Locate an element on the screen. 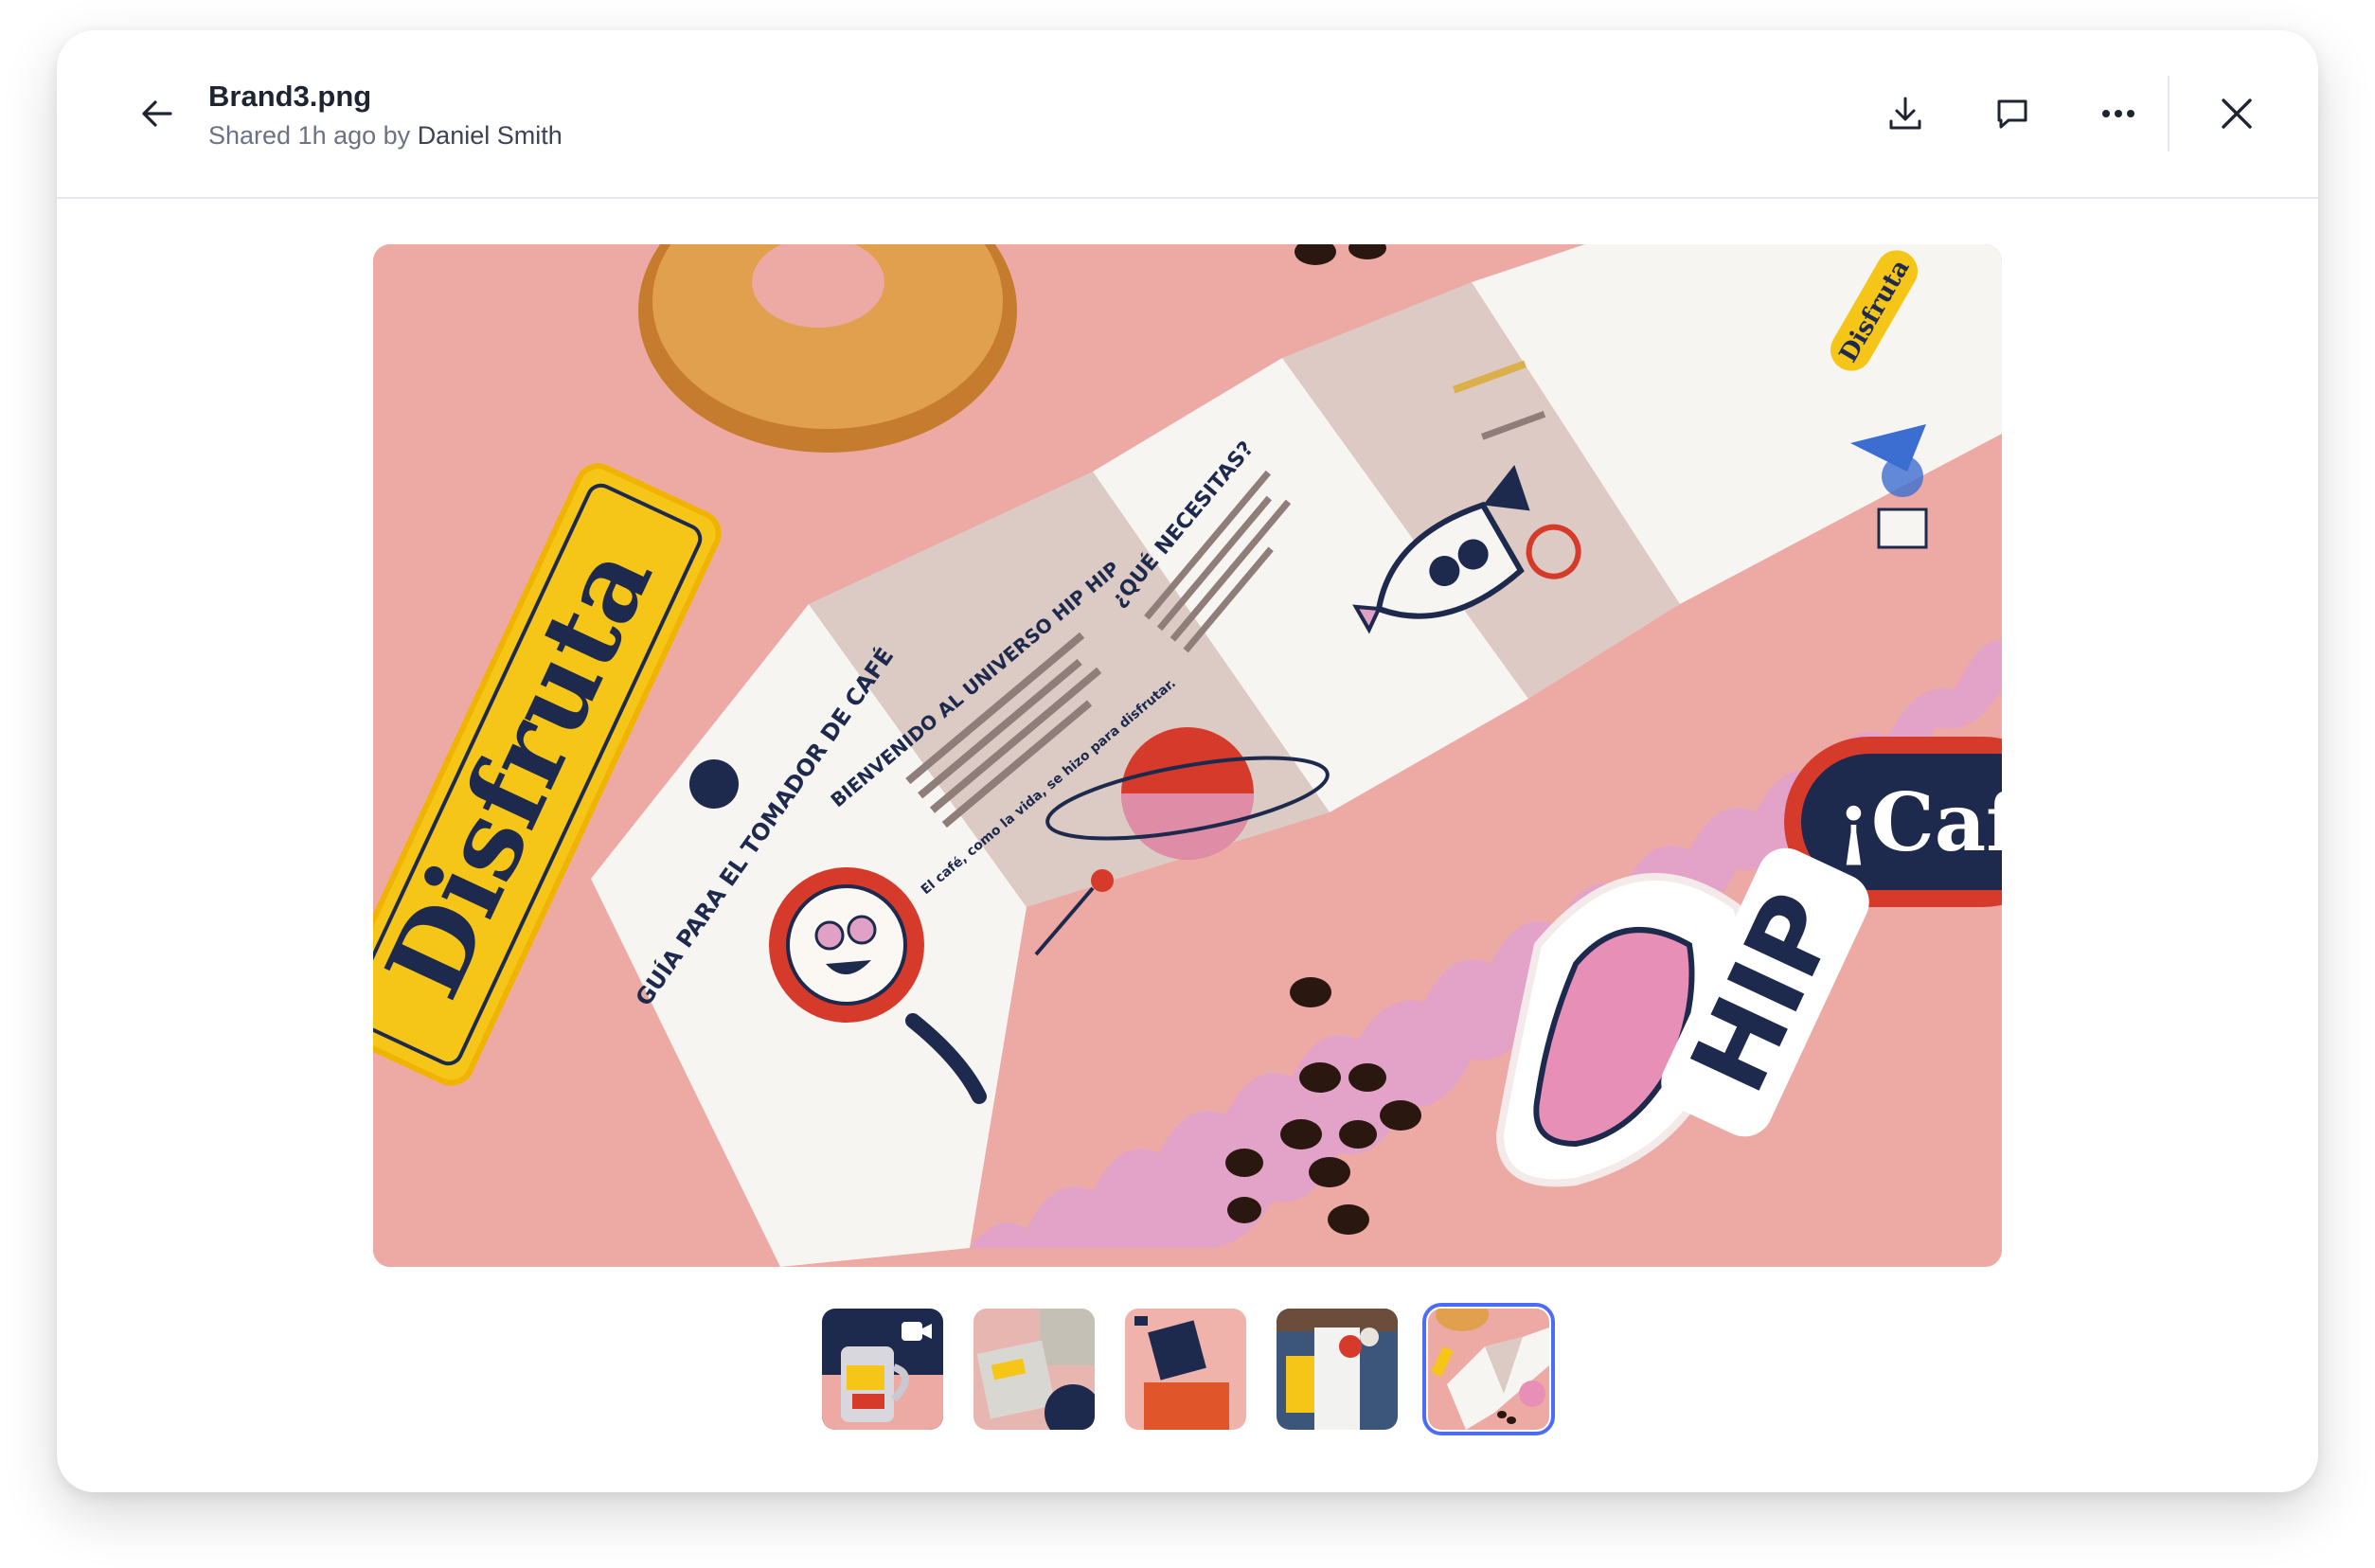 The image size is (2375, 1568). video-camera-icon is located at coordinates (917, 1331).